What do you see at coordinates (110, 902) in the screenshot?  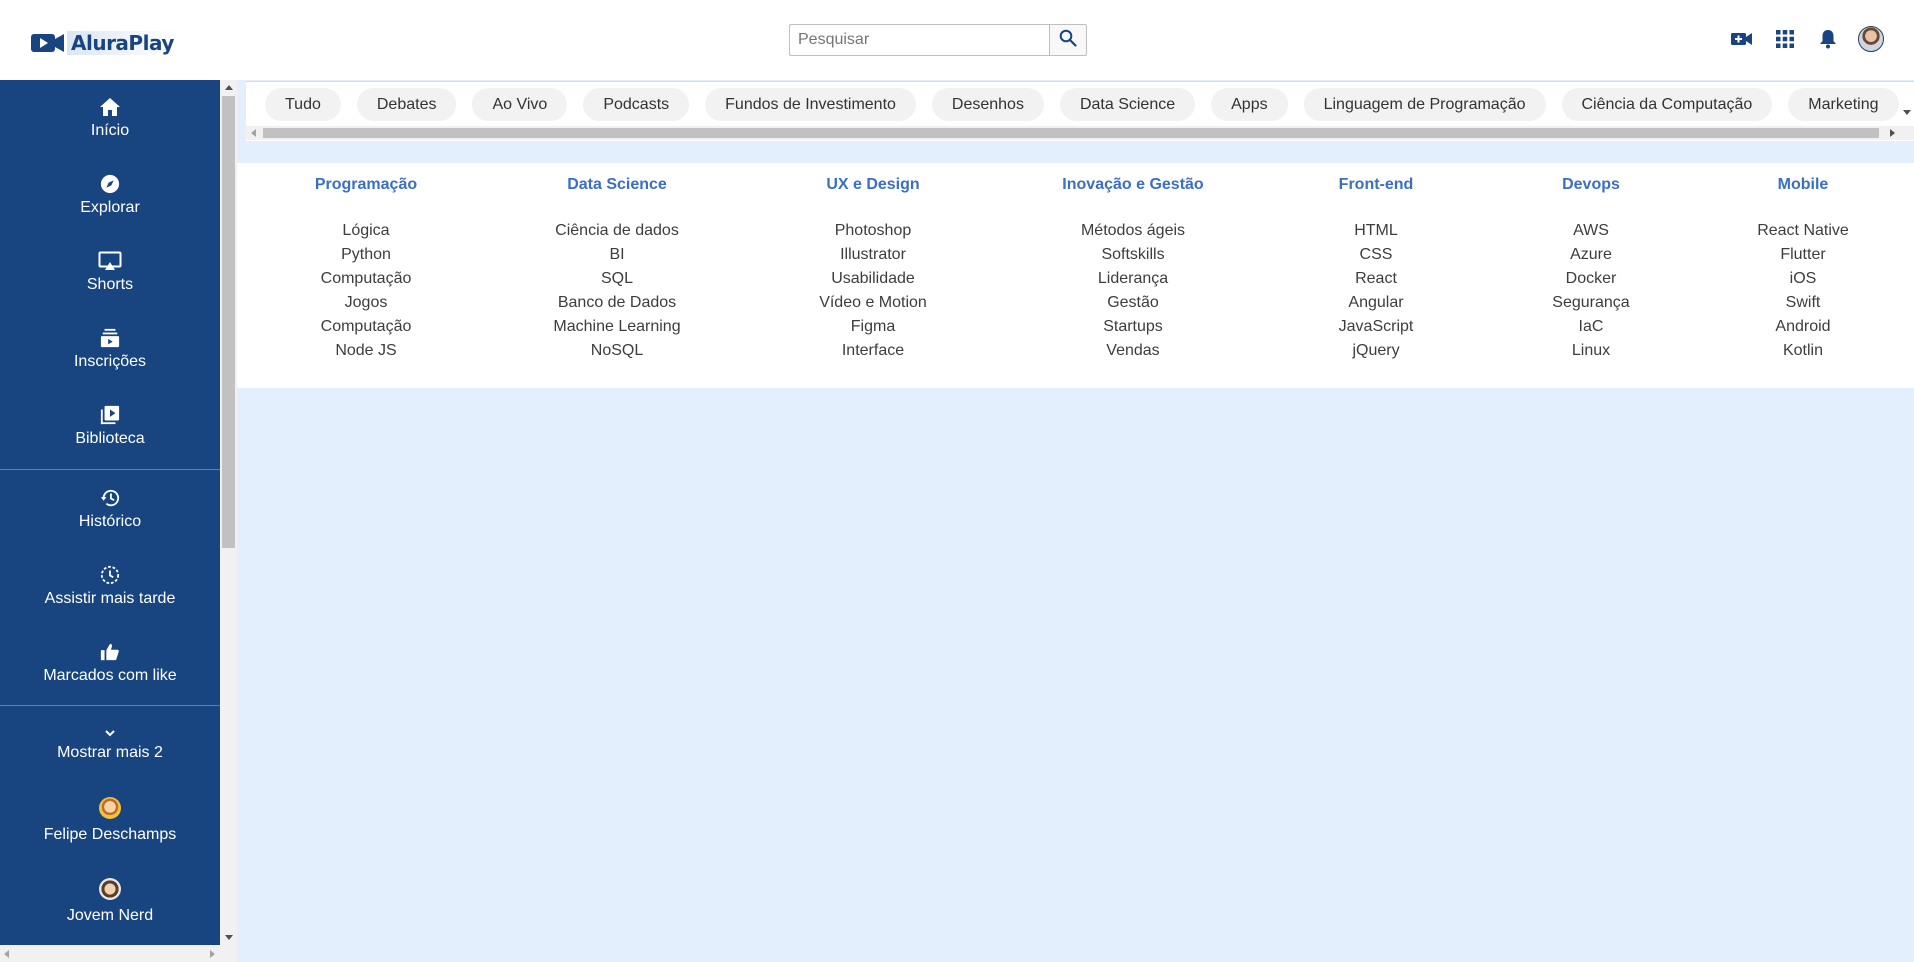 I see `sidebar-item-jovem-nerd: Jovem Nerd` at bounding box center [110, 902].